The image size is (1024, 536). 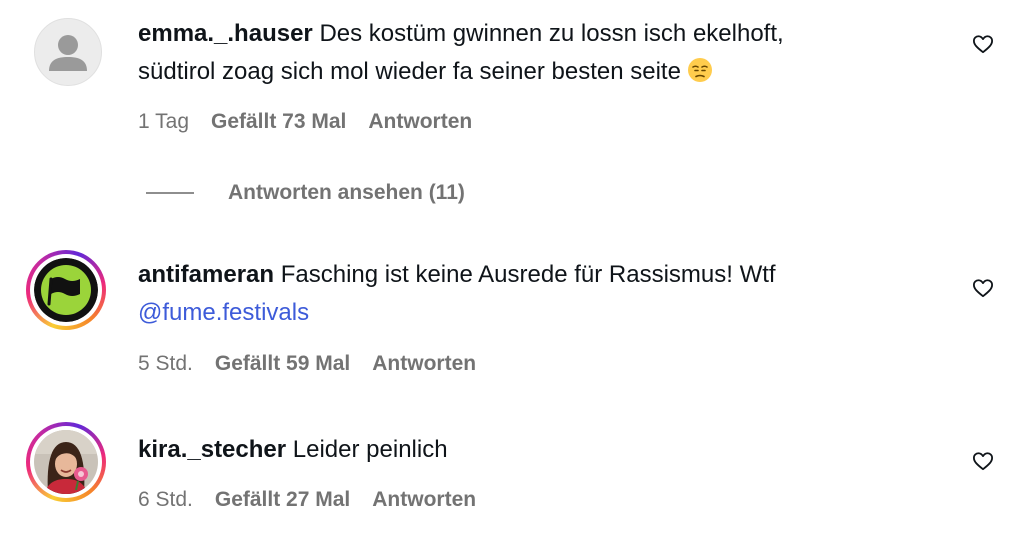 What do you see at coordinates (223, 312) in the screenshot?
I see `mention-link: @fume.festivals` at bounding box center [223, 312].